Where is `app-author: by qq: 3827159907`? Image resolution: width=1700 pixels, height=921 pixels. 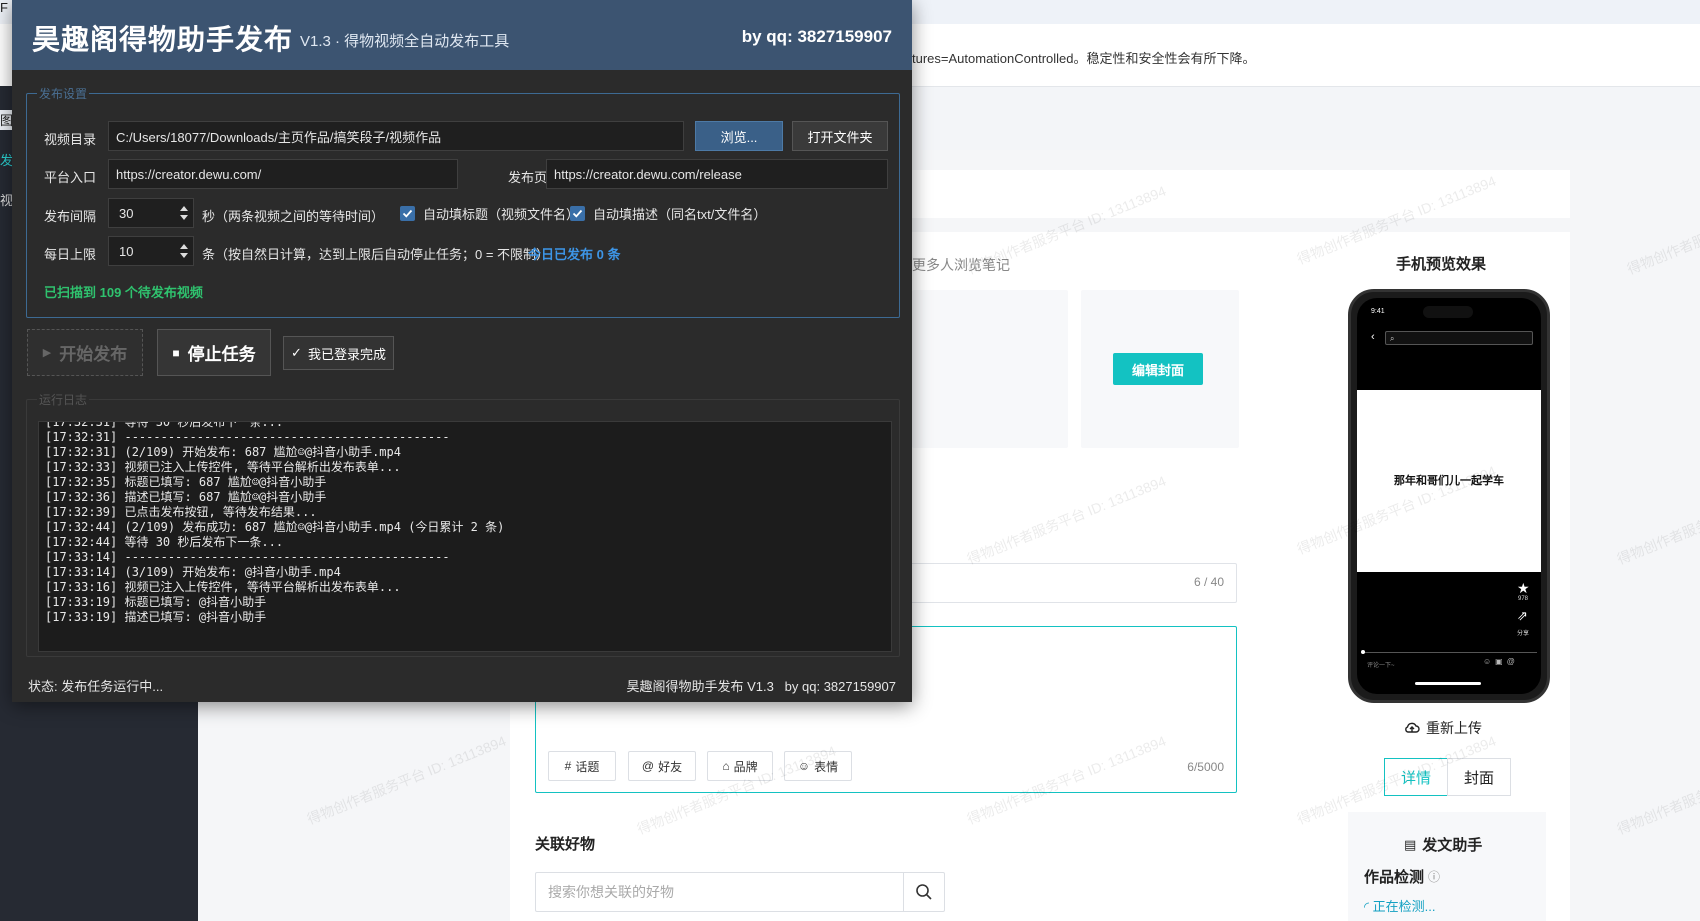
app-author: by qq: 3827159907 is located at coordinates (816, 36).